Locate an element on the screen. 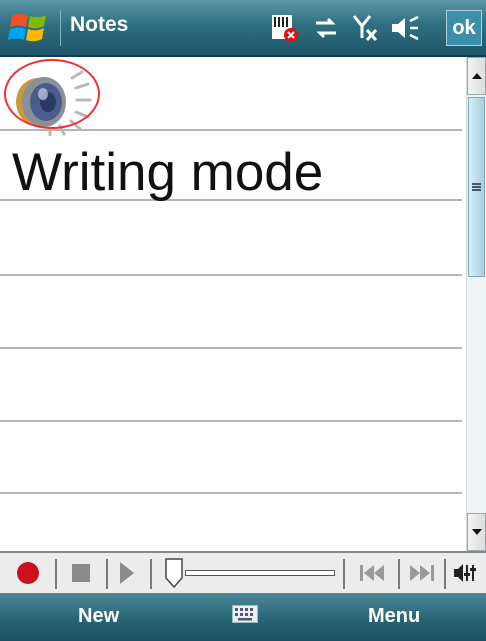 This screenshot has height=641, width=486. arrow-down-icon is located at coordinates (476, 532).